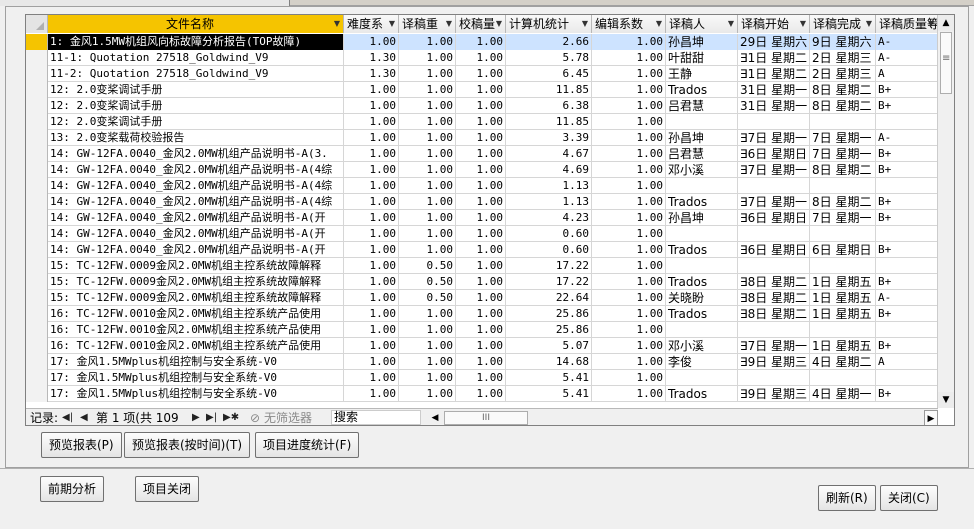  What do you see at coordinates (843, 346) in the screenshot?
I see `cell-finish: 1日 星期五` at bounding box center [843, 346].